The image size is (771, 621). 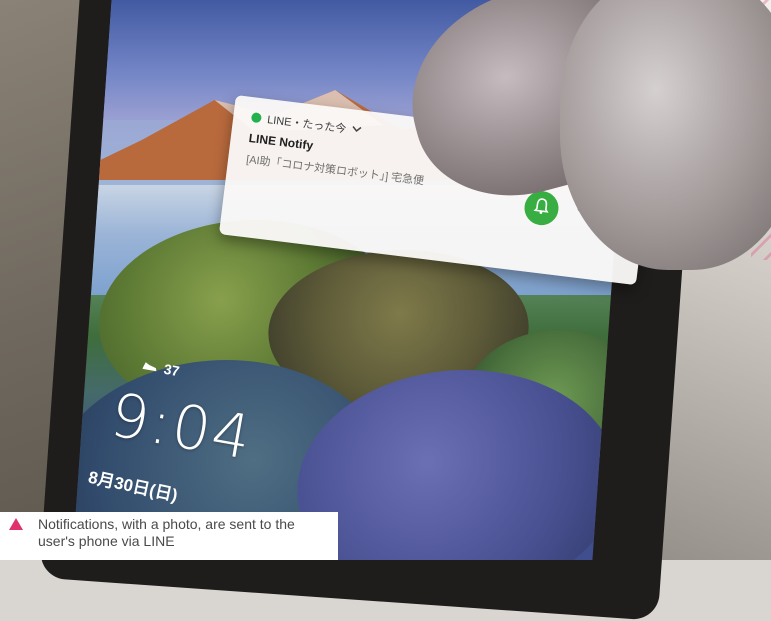 What do you see at coordinates (335, 170) in the screenshot?
I see `notification-body: [AI助「コロナ対策ロボット」] 宅急便` at bounding box center [335, 170].